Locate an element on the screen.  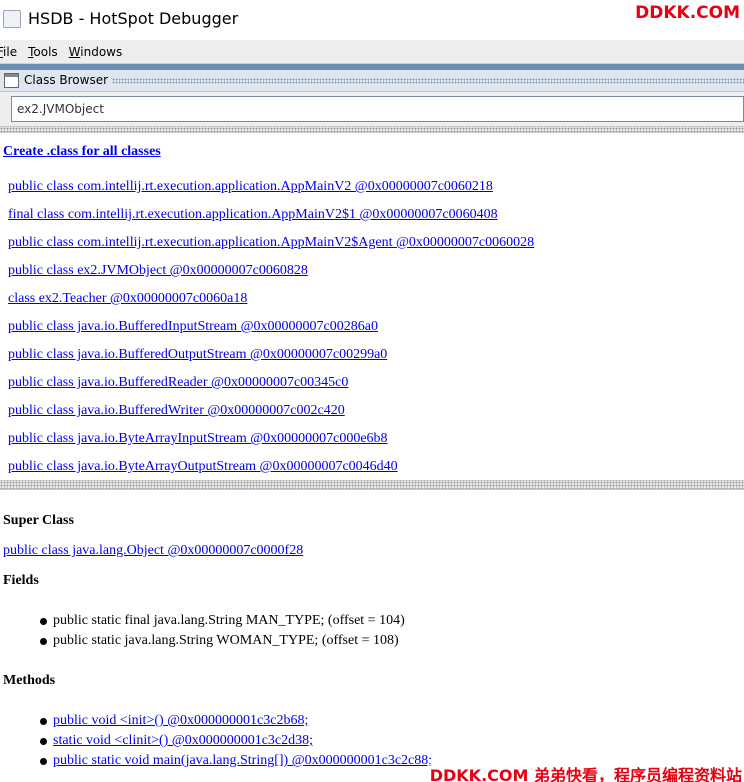
search-row: ex2.JVMObject is located at coordinates (372, 109).